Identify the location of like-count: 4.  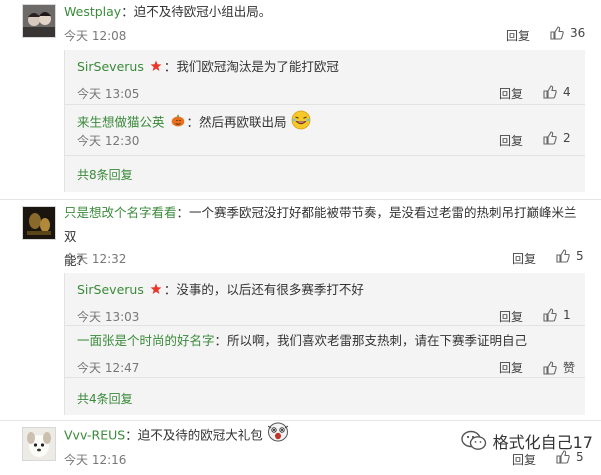
(567, 92).